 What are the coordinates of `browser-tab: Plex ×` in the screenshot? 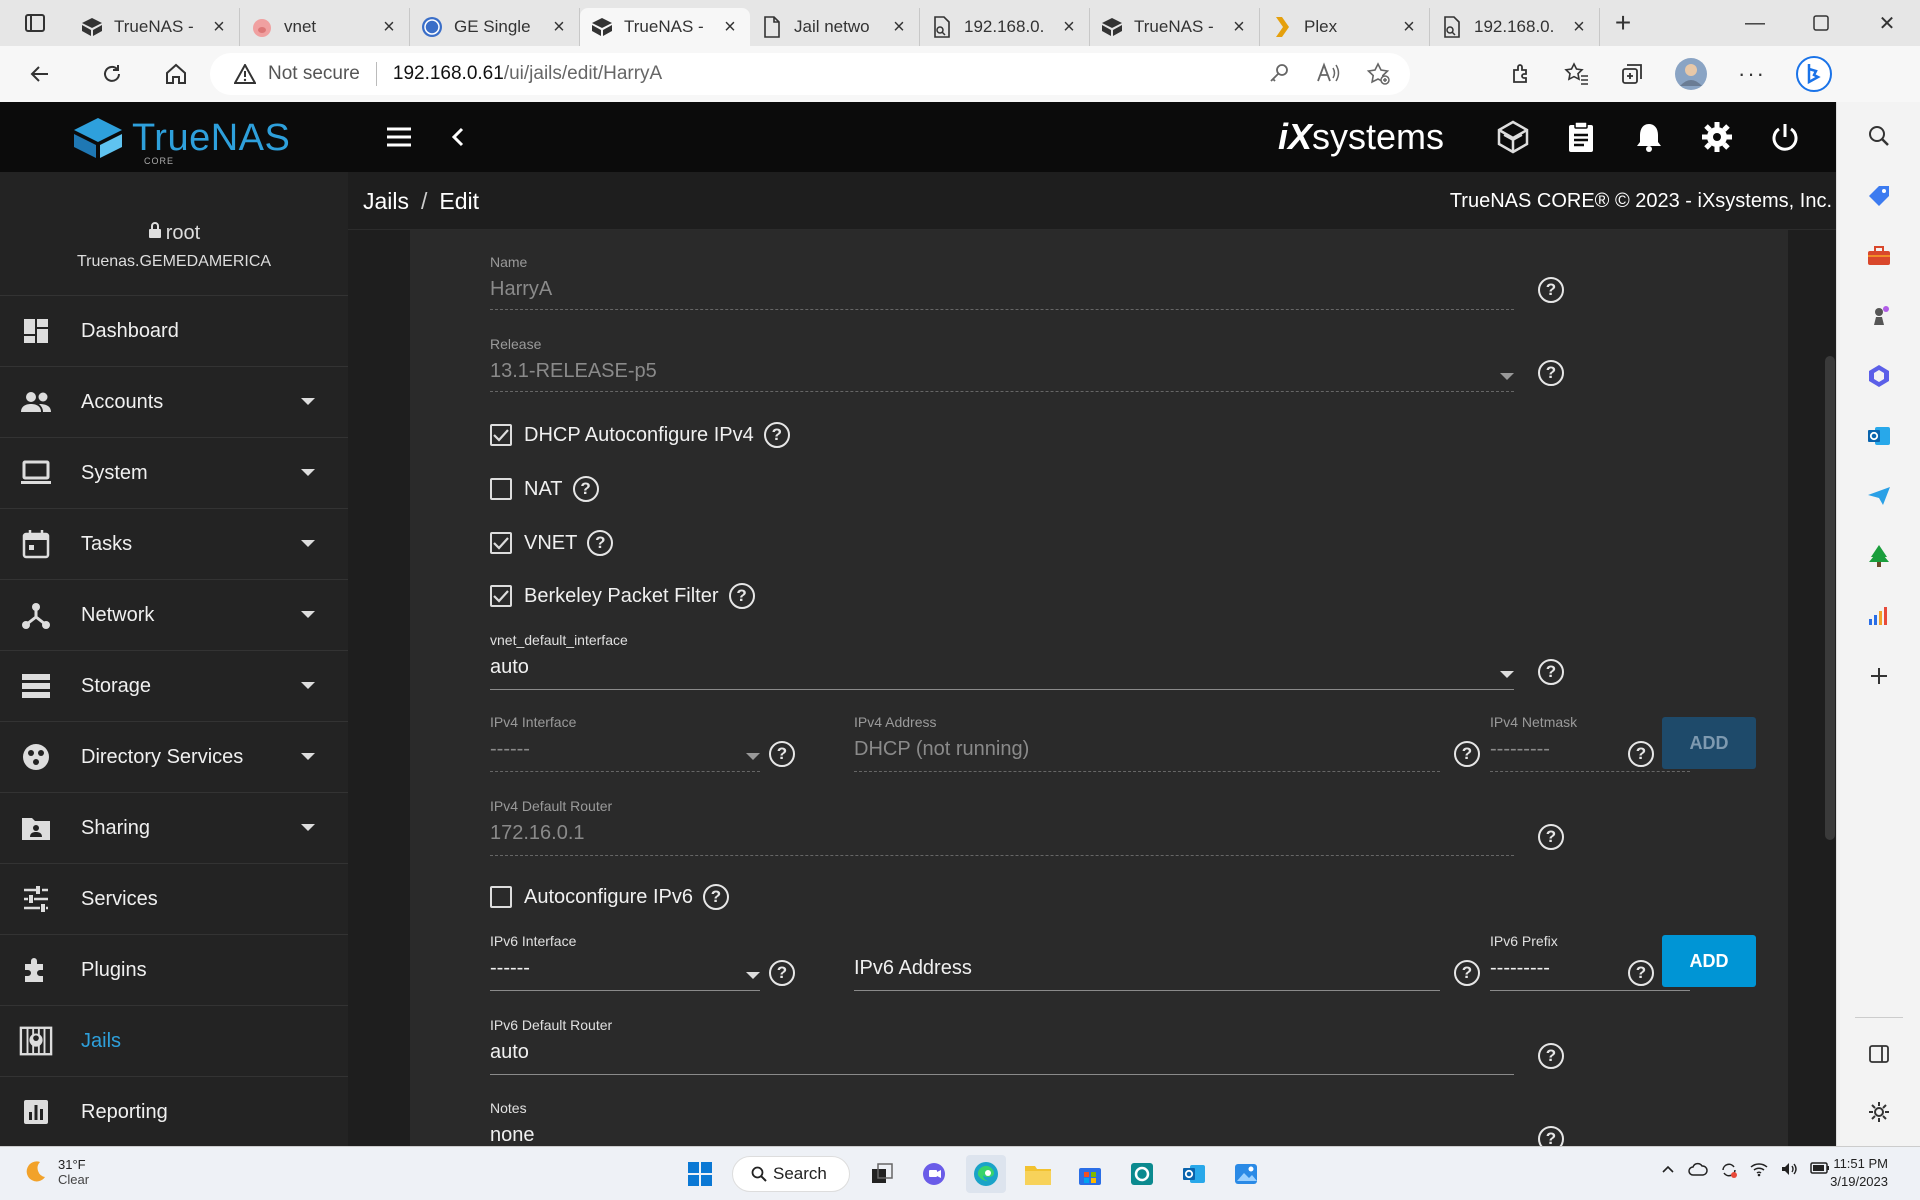 It's located at (1345, 27).